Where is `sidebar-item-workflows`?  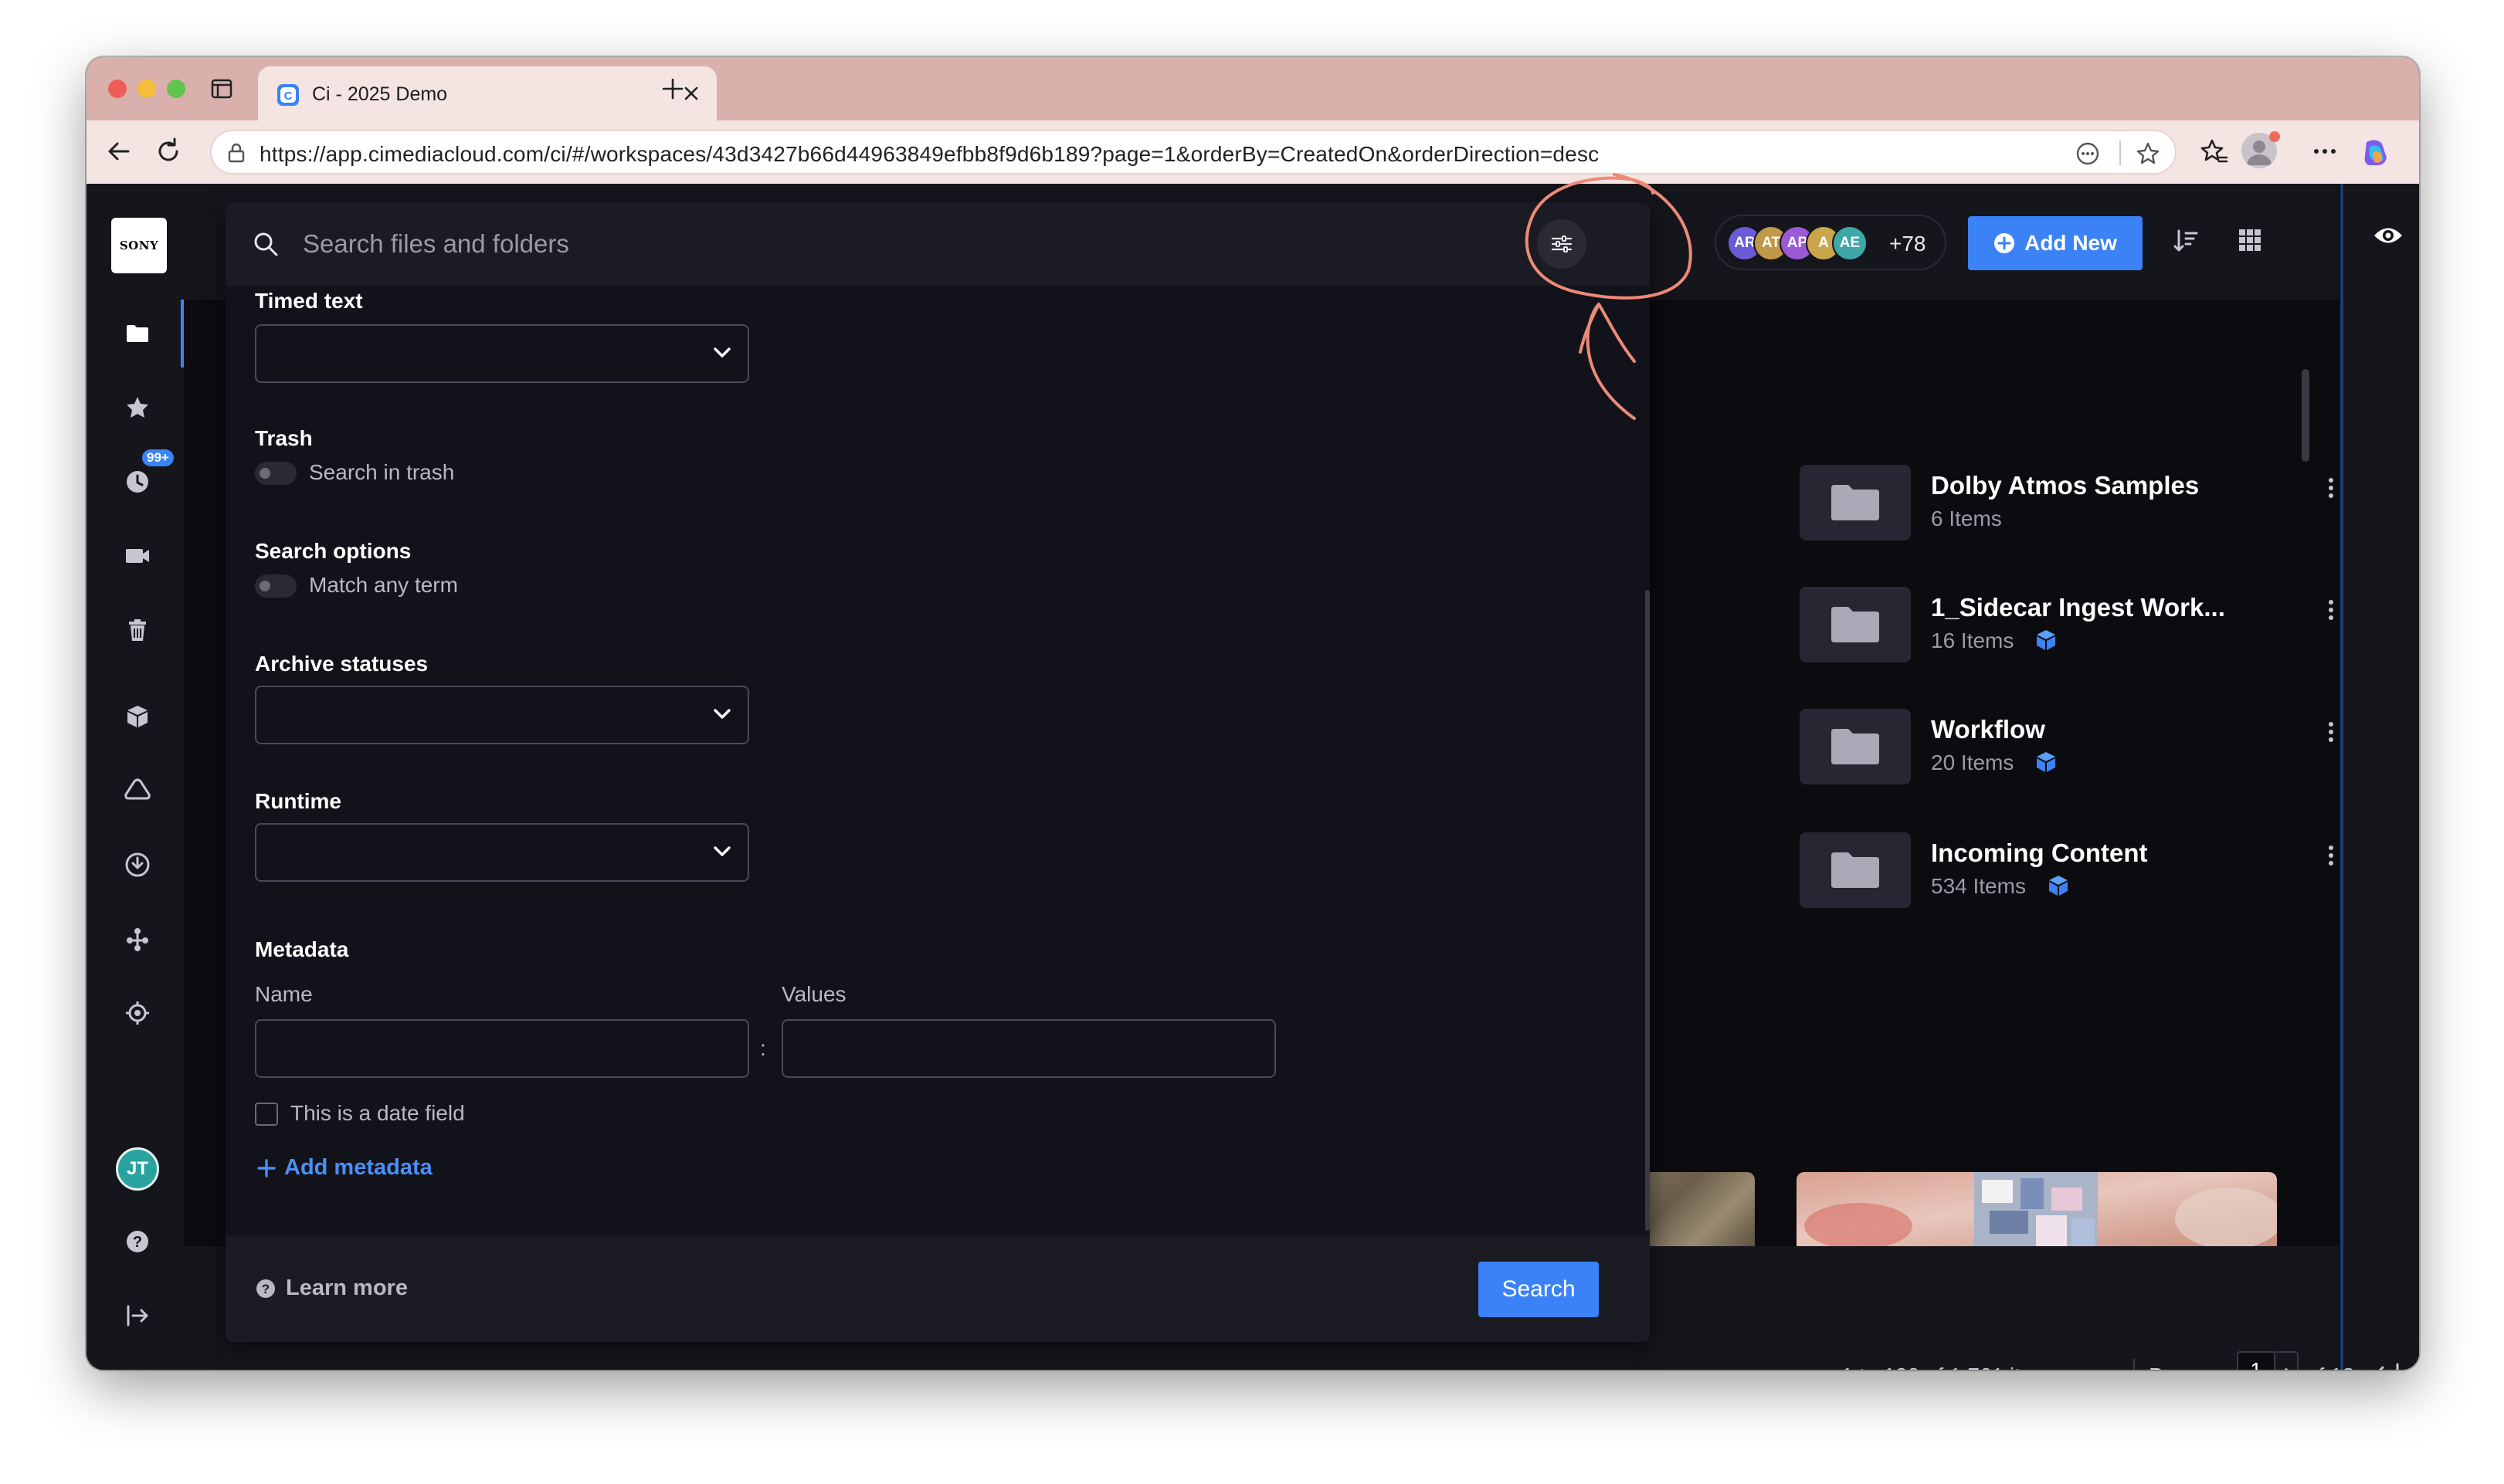 sidebar-item-workflows is located at coordinates (137, 938).